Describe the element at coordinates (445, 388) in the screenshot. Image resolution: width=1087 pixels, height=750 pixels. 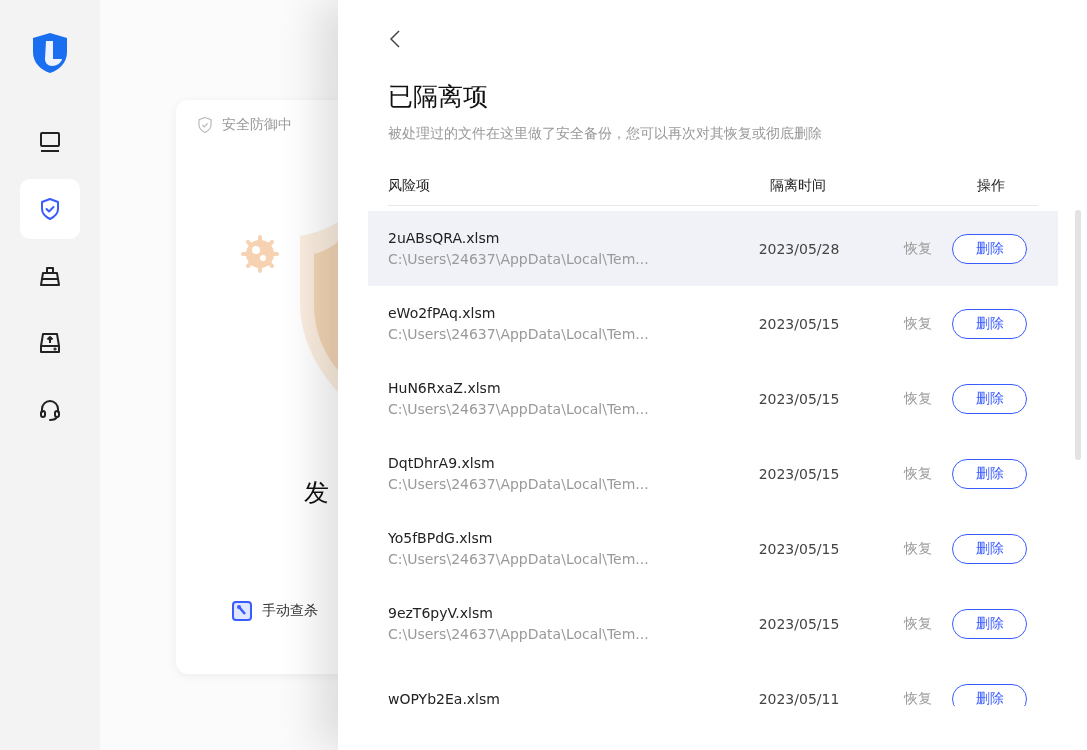
I see `file-name: HuN6RxaZ.xlsm` at that location.